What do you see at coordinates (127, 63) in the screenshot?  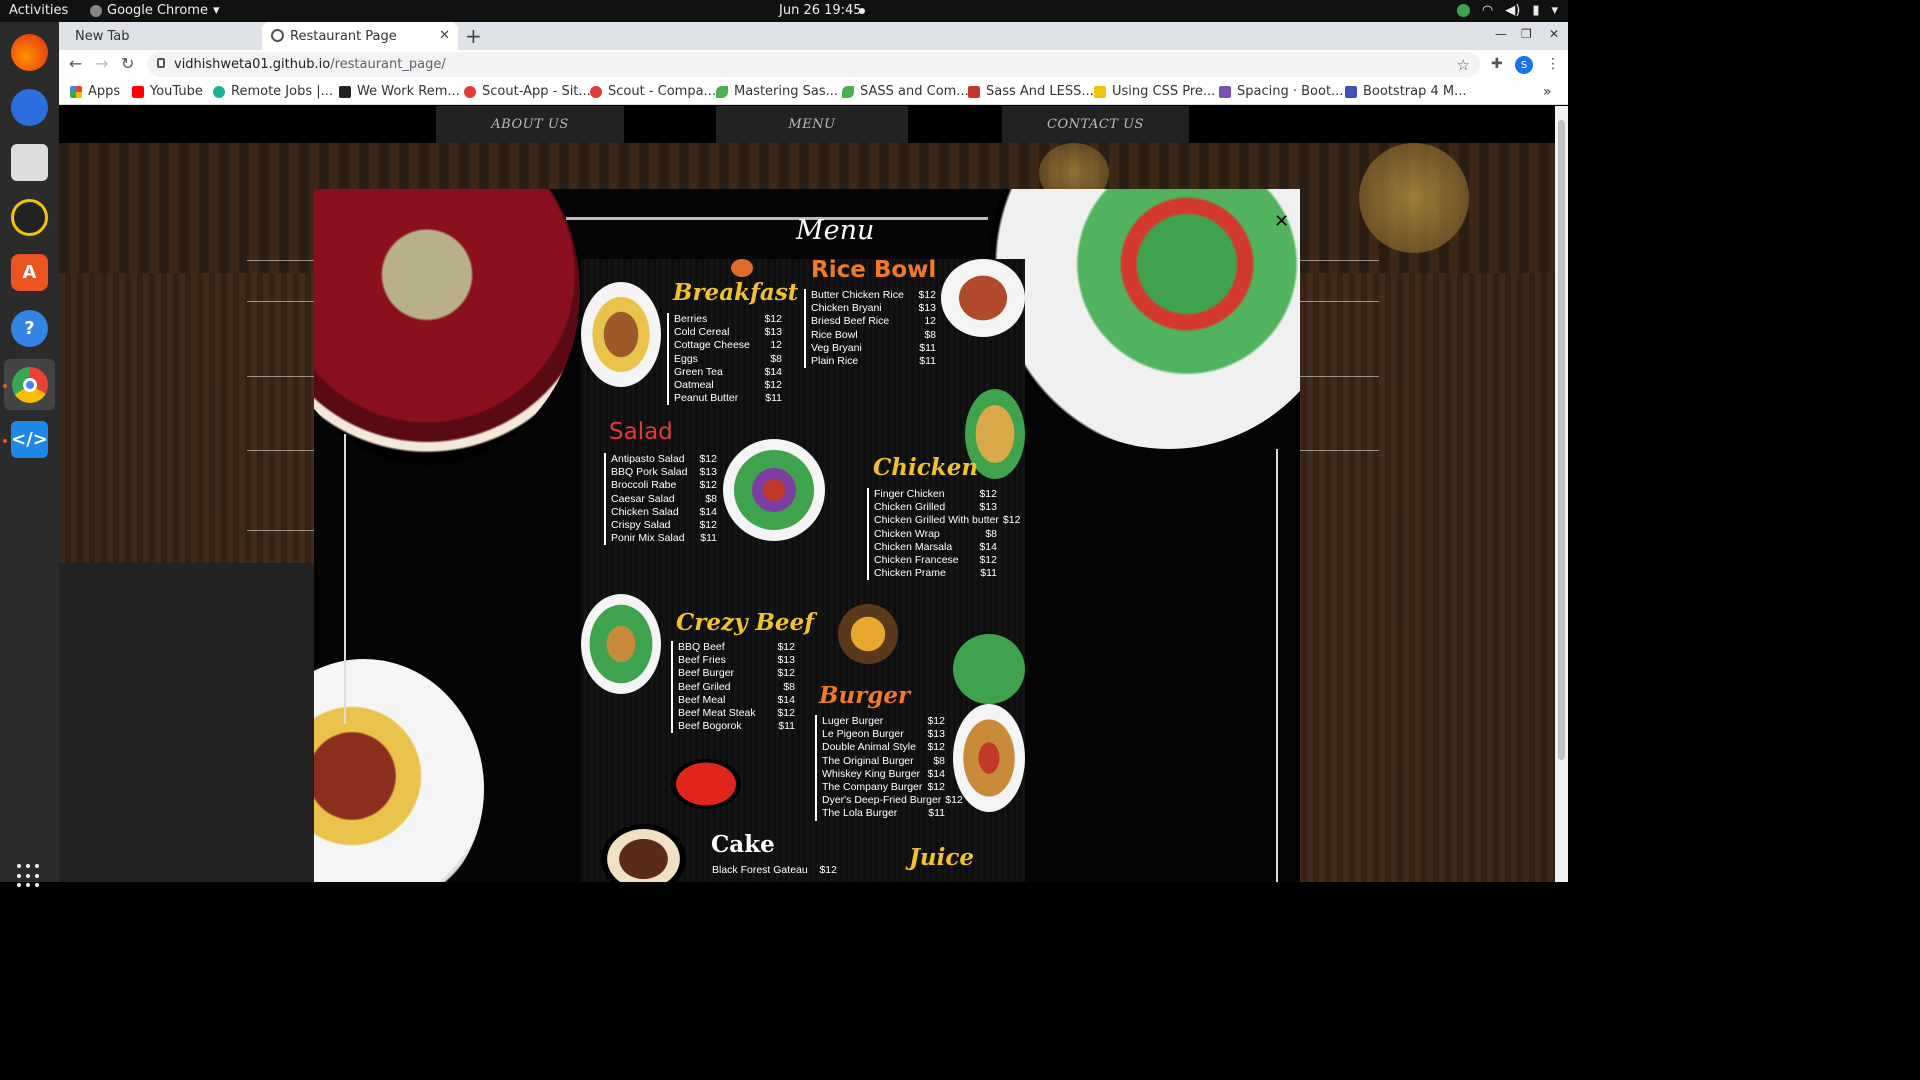 I see `reload-icon: ↻` at bounding box center [127, 63].